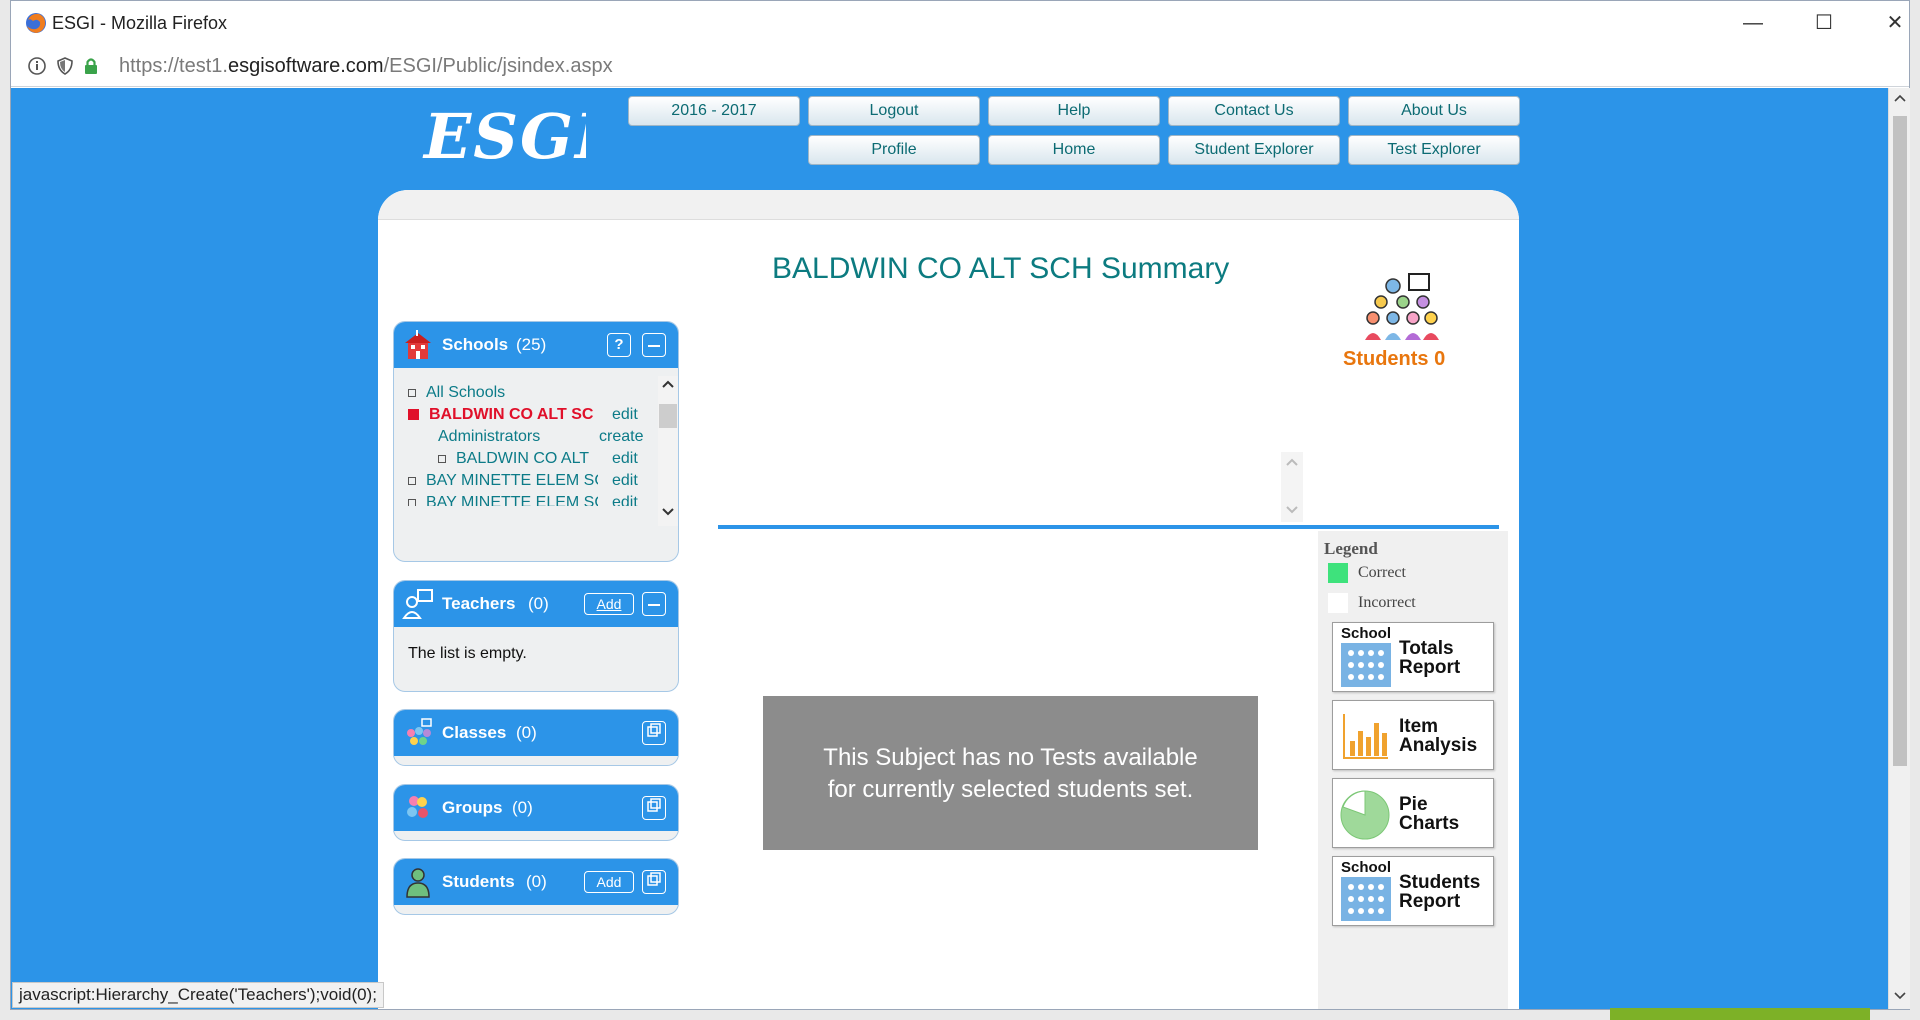 The height and width of the screenshot is (1020, 1920). Describe the element at coordinates (478, 881) in the screenshot. I see `students-title: Students` at that location.